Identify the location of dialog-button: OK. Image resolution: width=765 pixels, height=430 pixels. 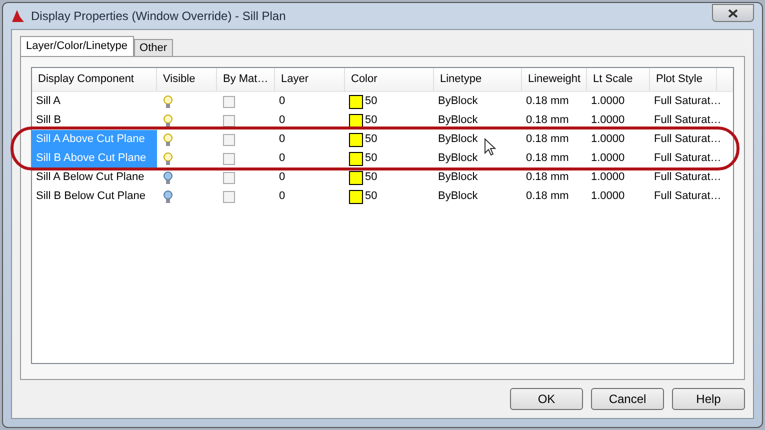
(546, 399).